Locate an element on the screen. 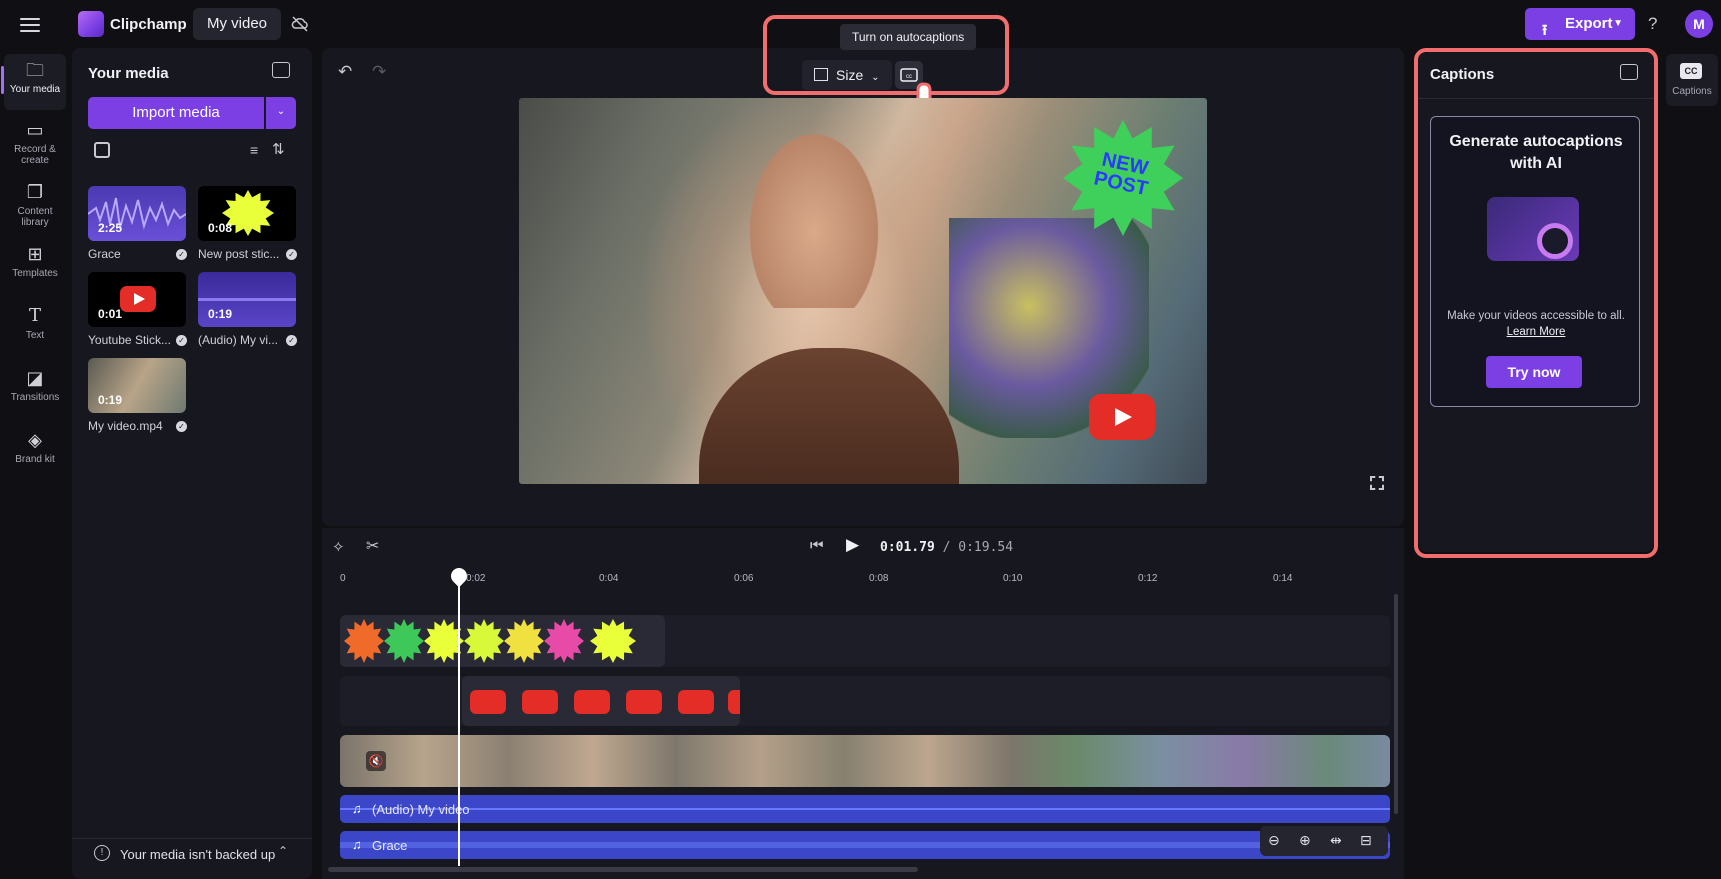  rail-record-create: ▭ Record & create is located at coordinates (35, 142).